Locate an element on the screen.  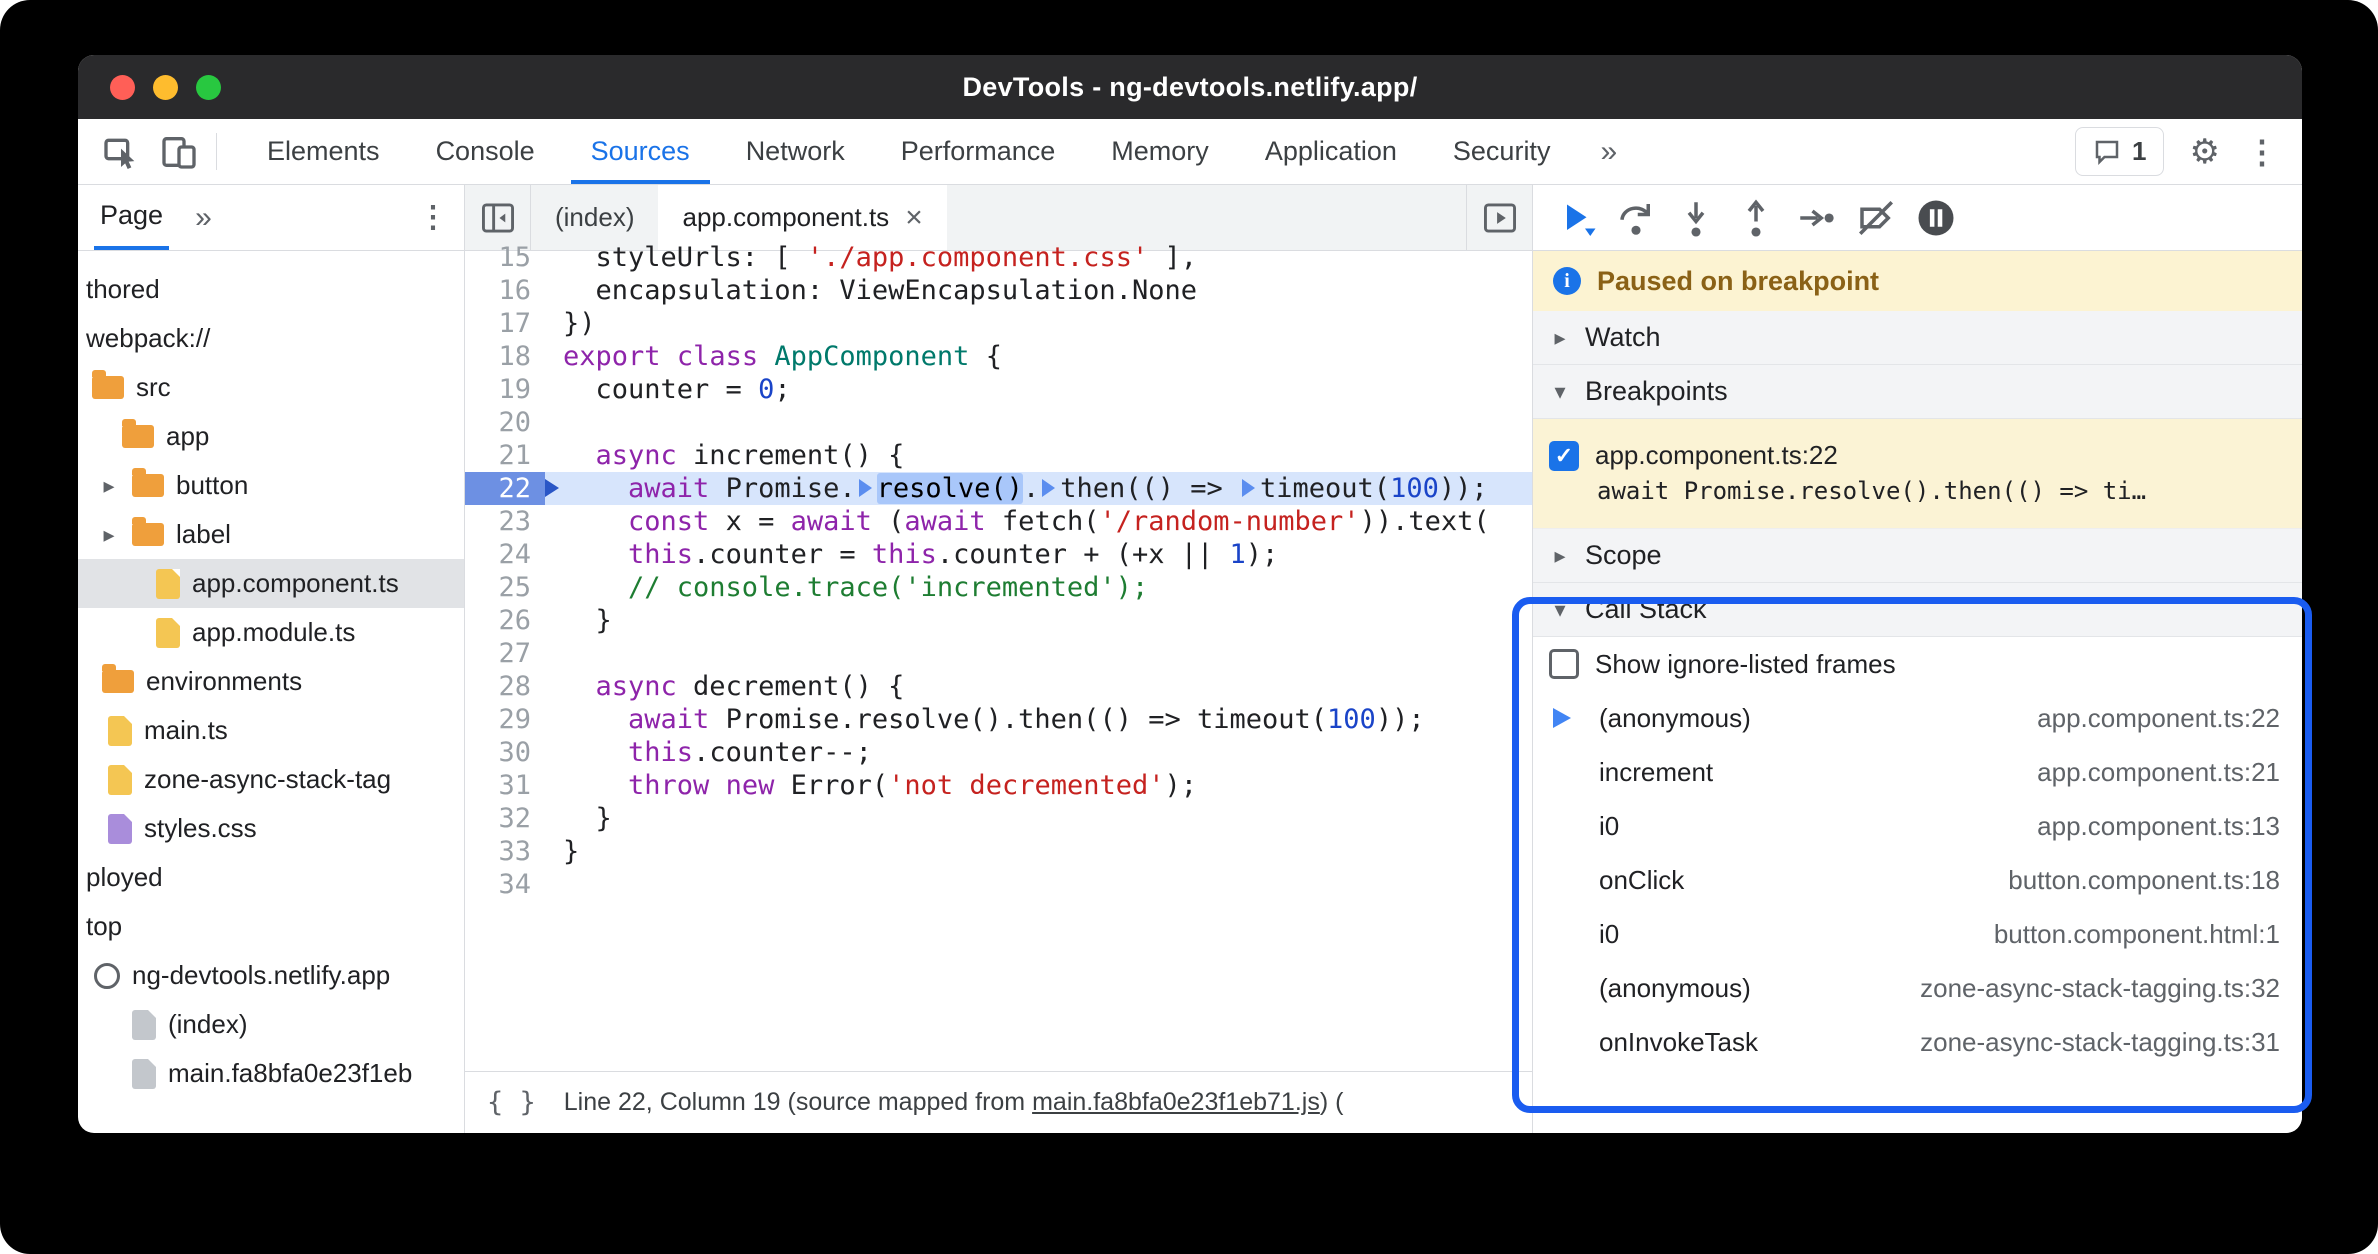
kebab-menu-icon: ⋮ is located at coordinates (2262, 152).